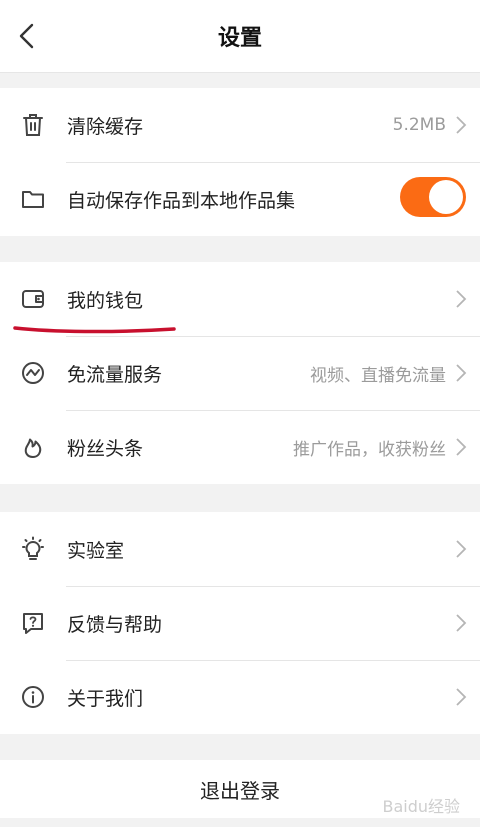 This screenshot has width=480, height=827. I want to click on top-bar: 设置, so click(240, 36).